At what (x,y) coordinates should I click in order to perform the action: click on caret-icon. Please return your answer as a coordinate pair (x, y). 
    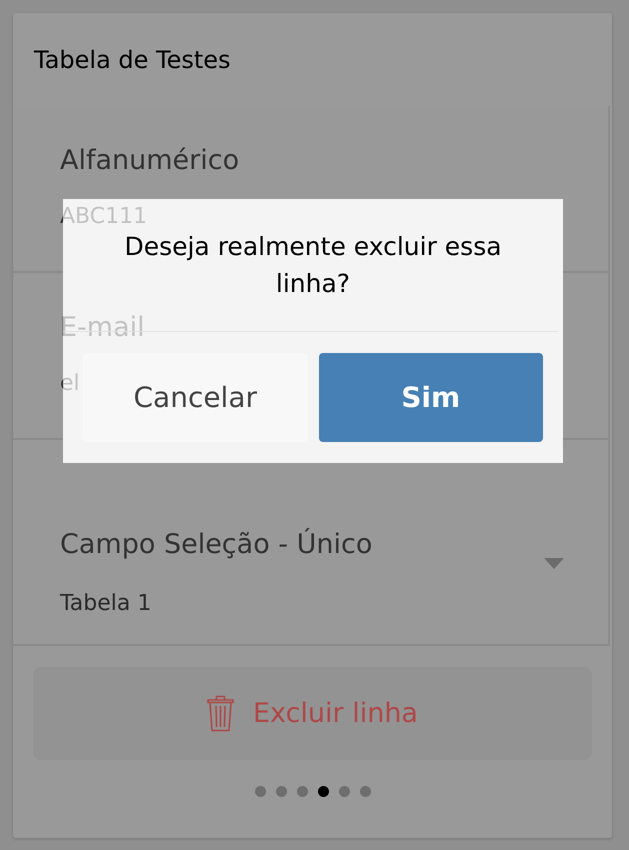
    Looking at the image, I should click on (554, 563).